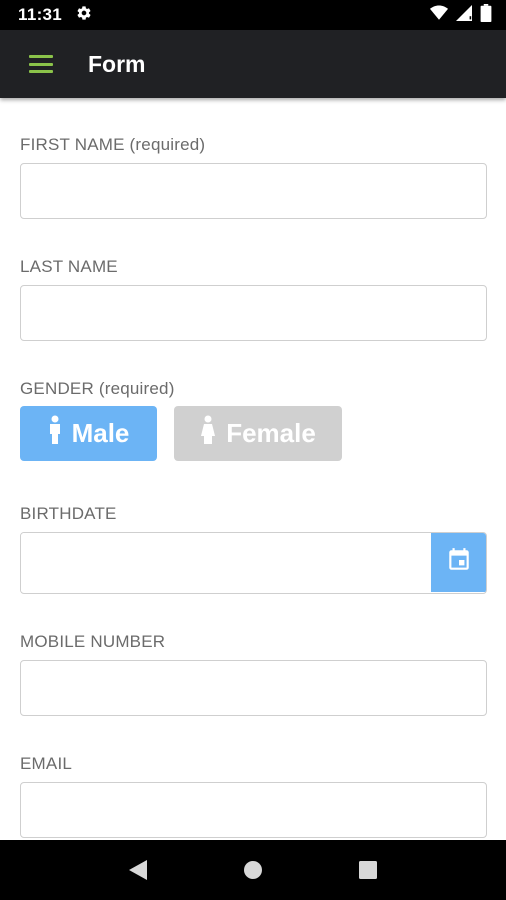  I want to click on gender-female-label: Female, so click(271, 433).